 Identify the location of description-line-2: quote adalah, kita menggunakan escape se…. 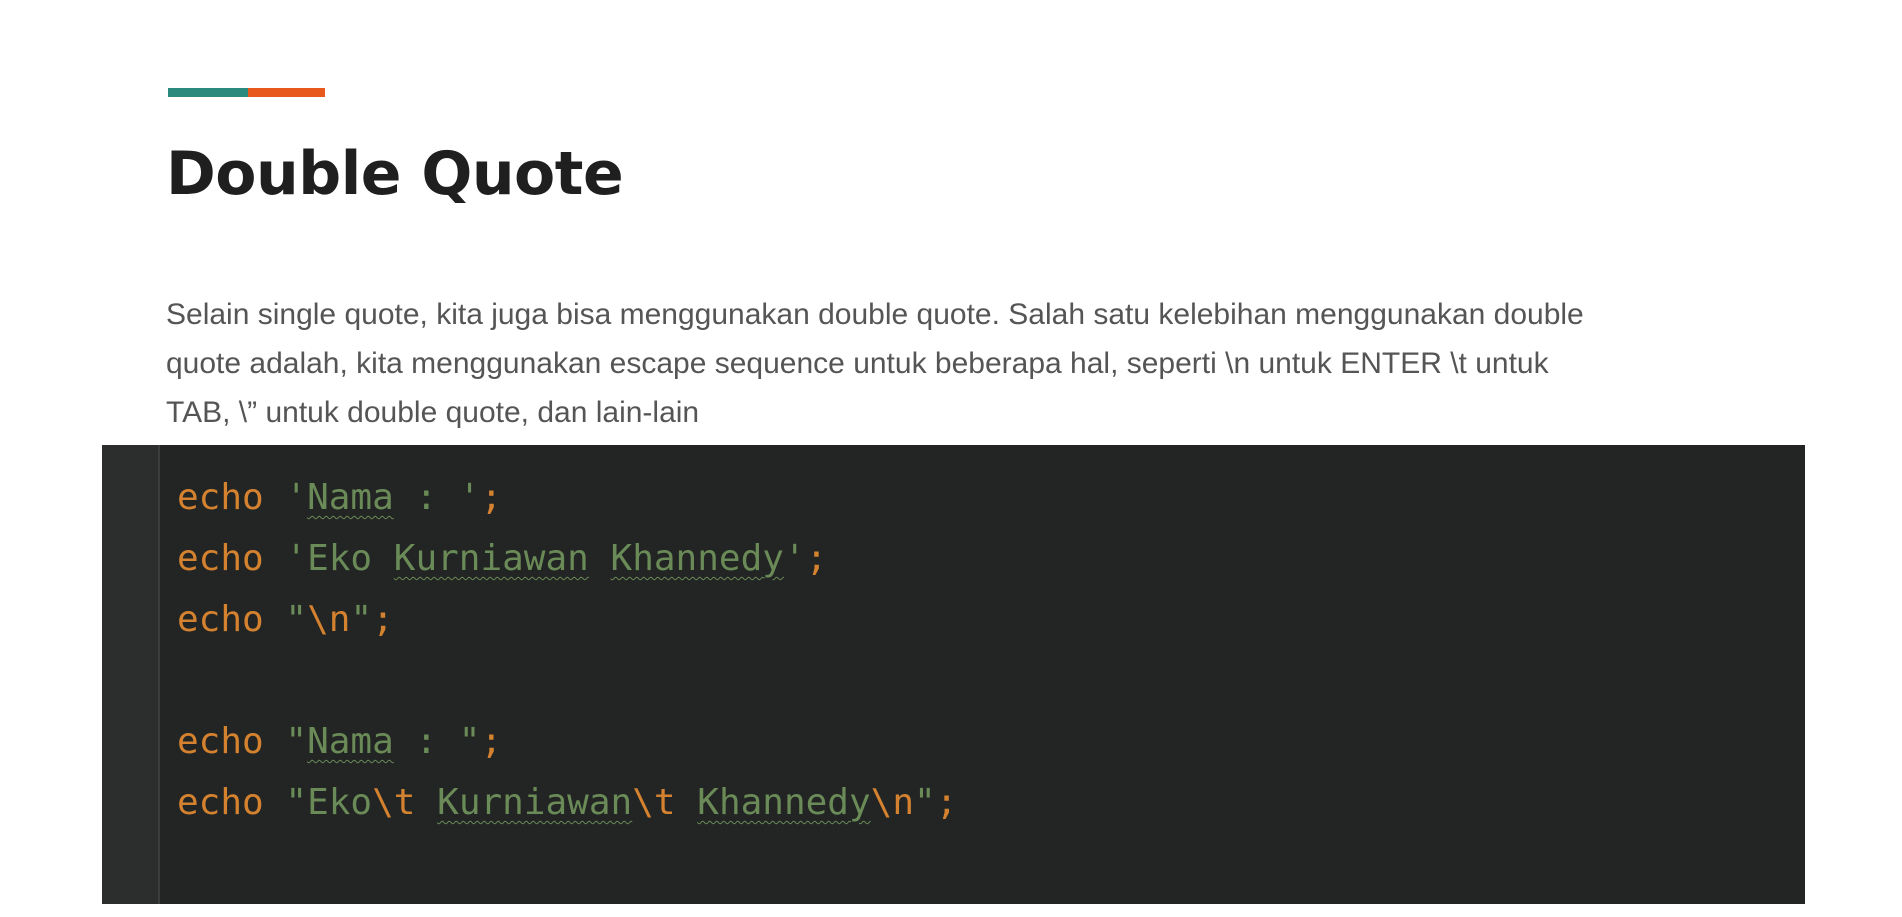
(857, 363).